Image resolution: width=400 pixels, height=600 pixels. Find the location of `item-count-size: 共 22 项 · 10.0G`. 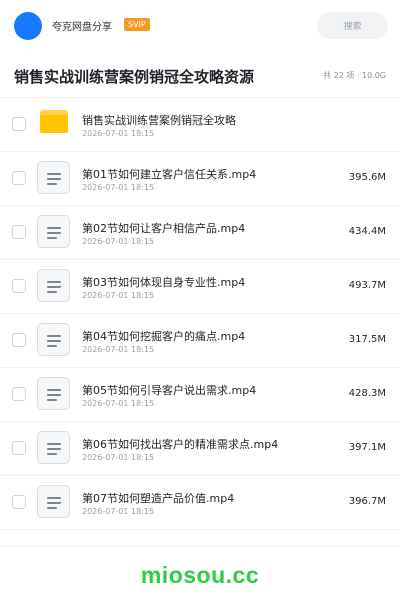

item-count-size: 共 22 项 · 10.0G is located at coordinates (354, 75).